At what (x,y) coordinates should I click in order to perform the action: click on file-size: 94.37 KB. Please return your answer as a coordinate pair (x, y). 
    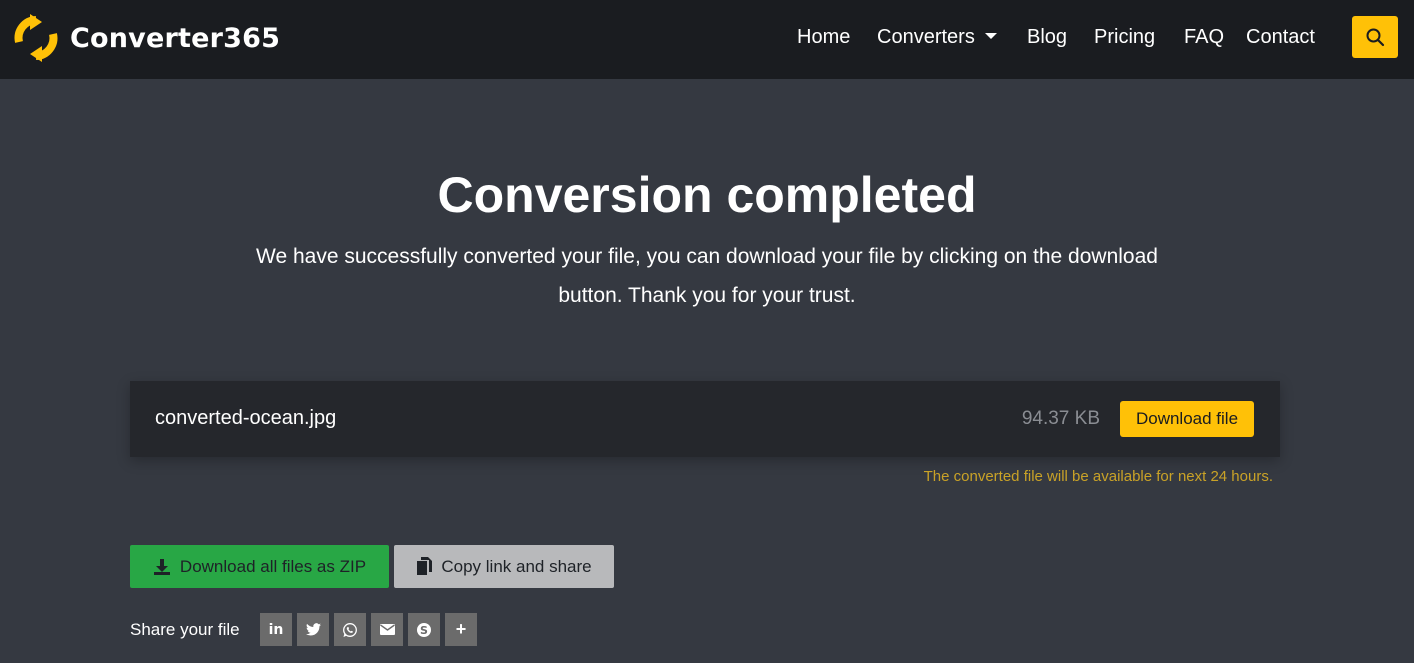
    Looking at the image, I should click on (1060, 418).